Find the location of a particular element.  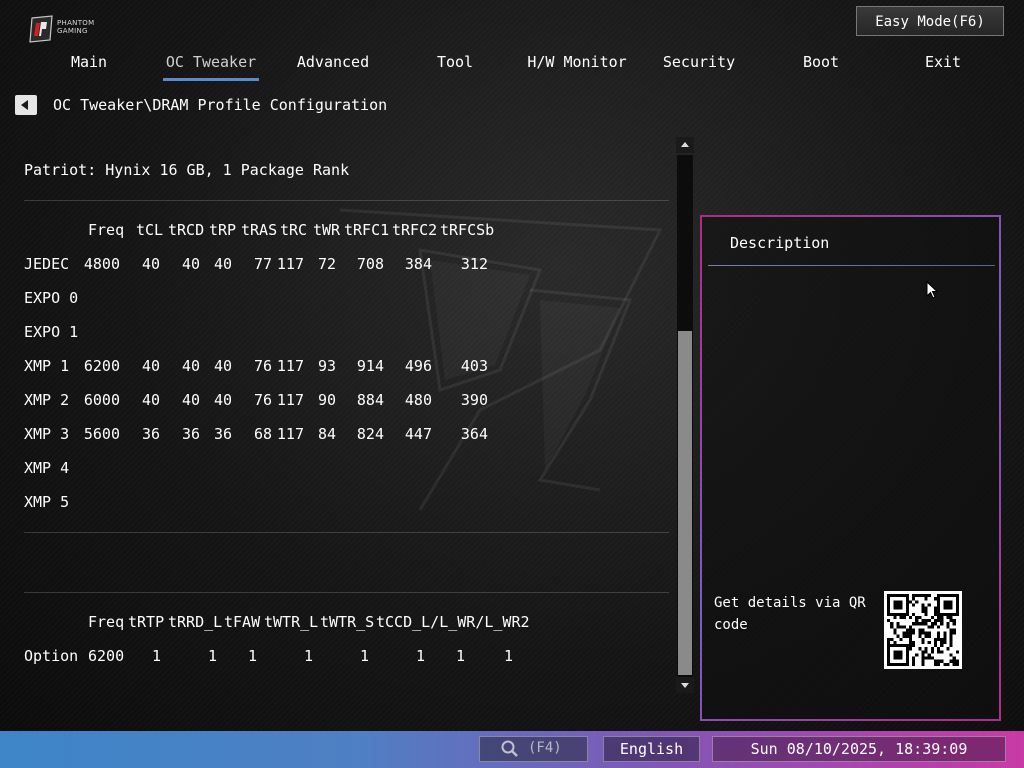

profile-row-label: XMP 3 is located at coordinates (46, 434).